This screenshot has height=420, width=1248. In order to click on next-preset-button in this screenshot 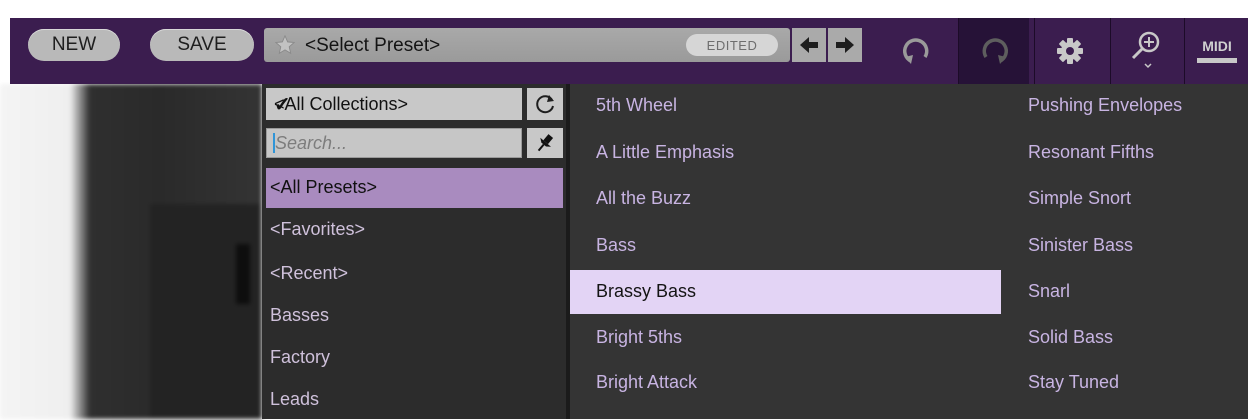, I will do `click(845, 45)`.